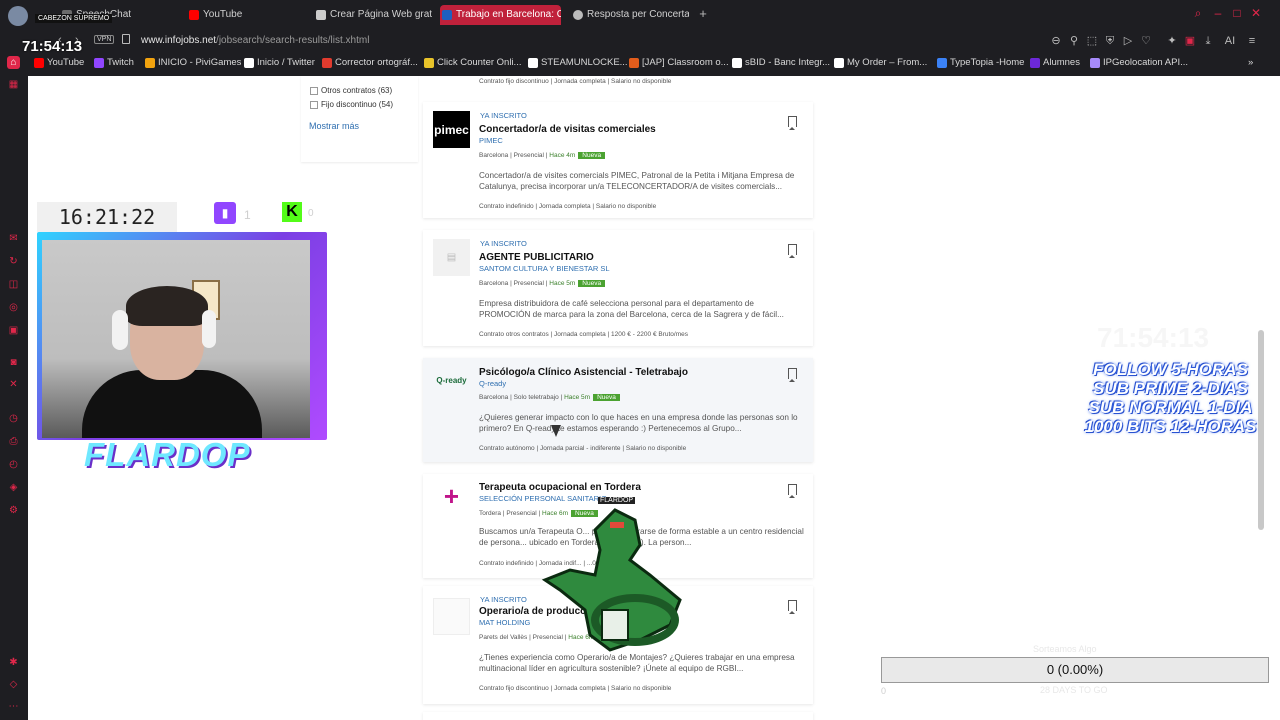 The width and height of the screenshot is (1280, 720). What do you see at coordinates (451, 380) in the screenshot?
I see `company-logo: Q-ready` at bounding box center [451, 380].